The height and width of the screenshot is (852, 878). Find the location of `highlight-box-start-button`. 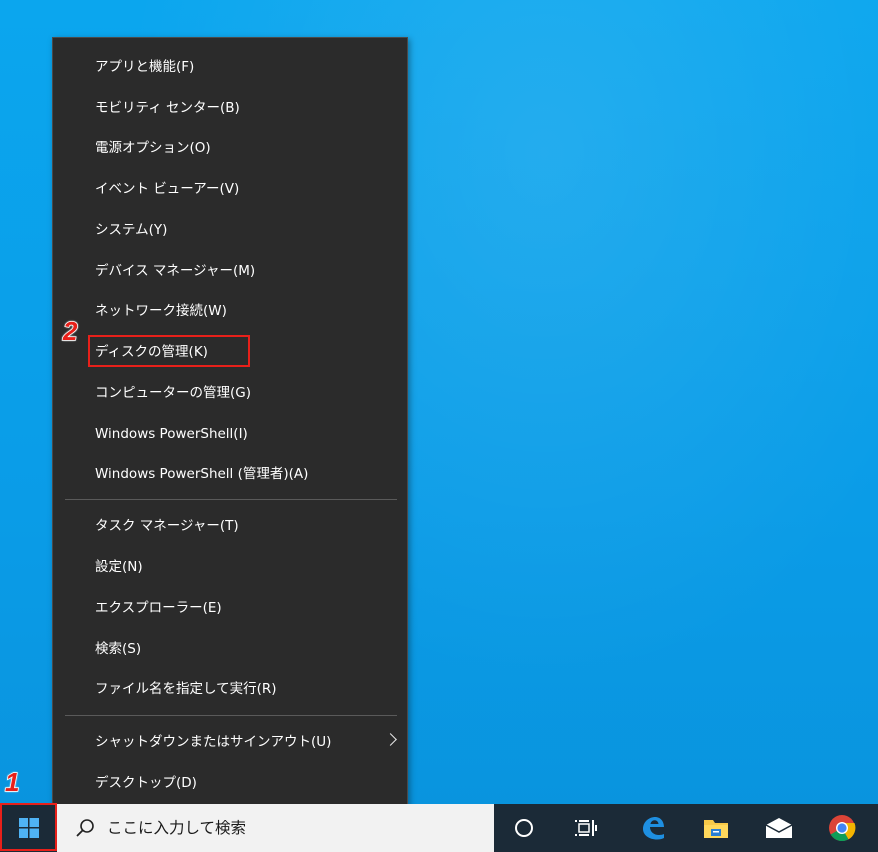

highlight-box-start-button is located at coordinates (28, 827).